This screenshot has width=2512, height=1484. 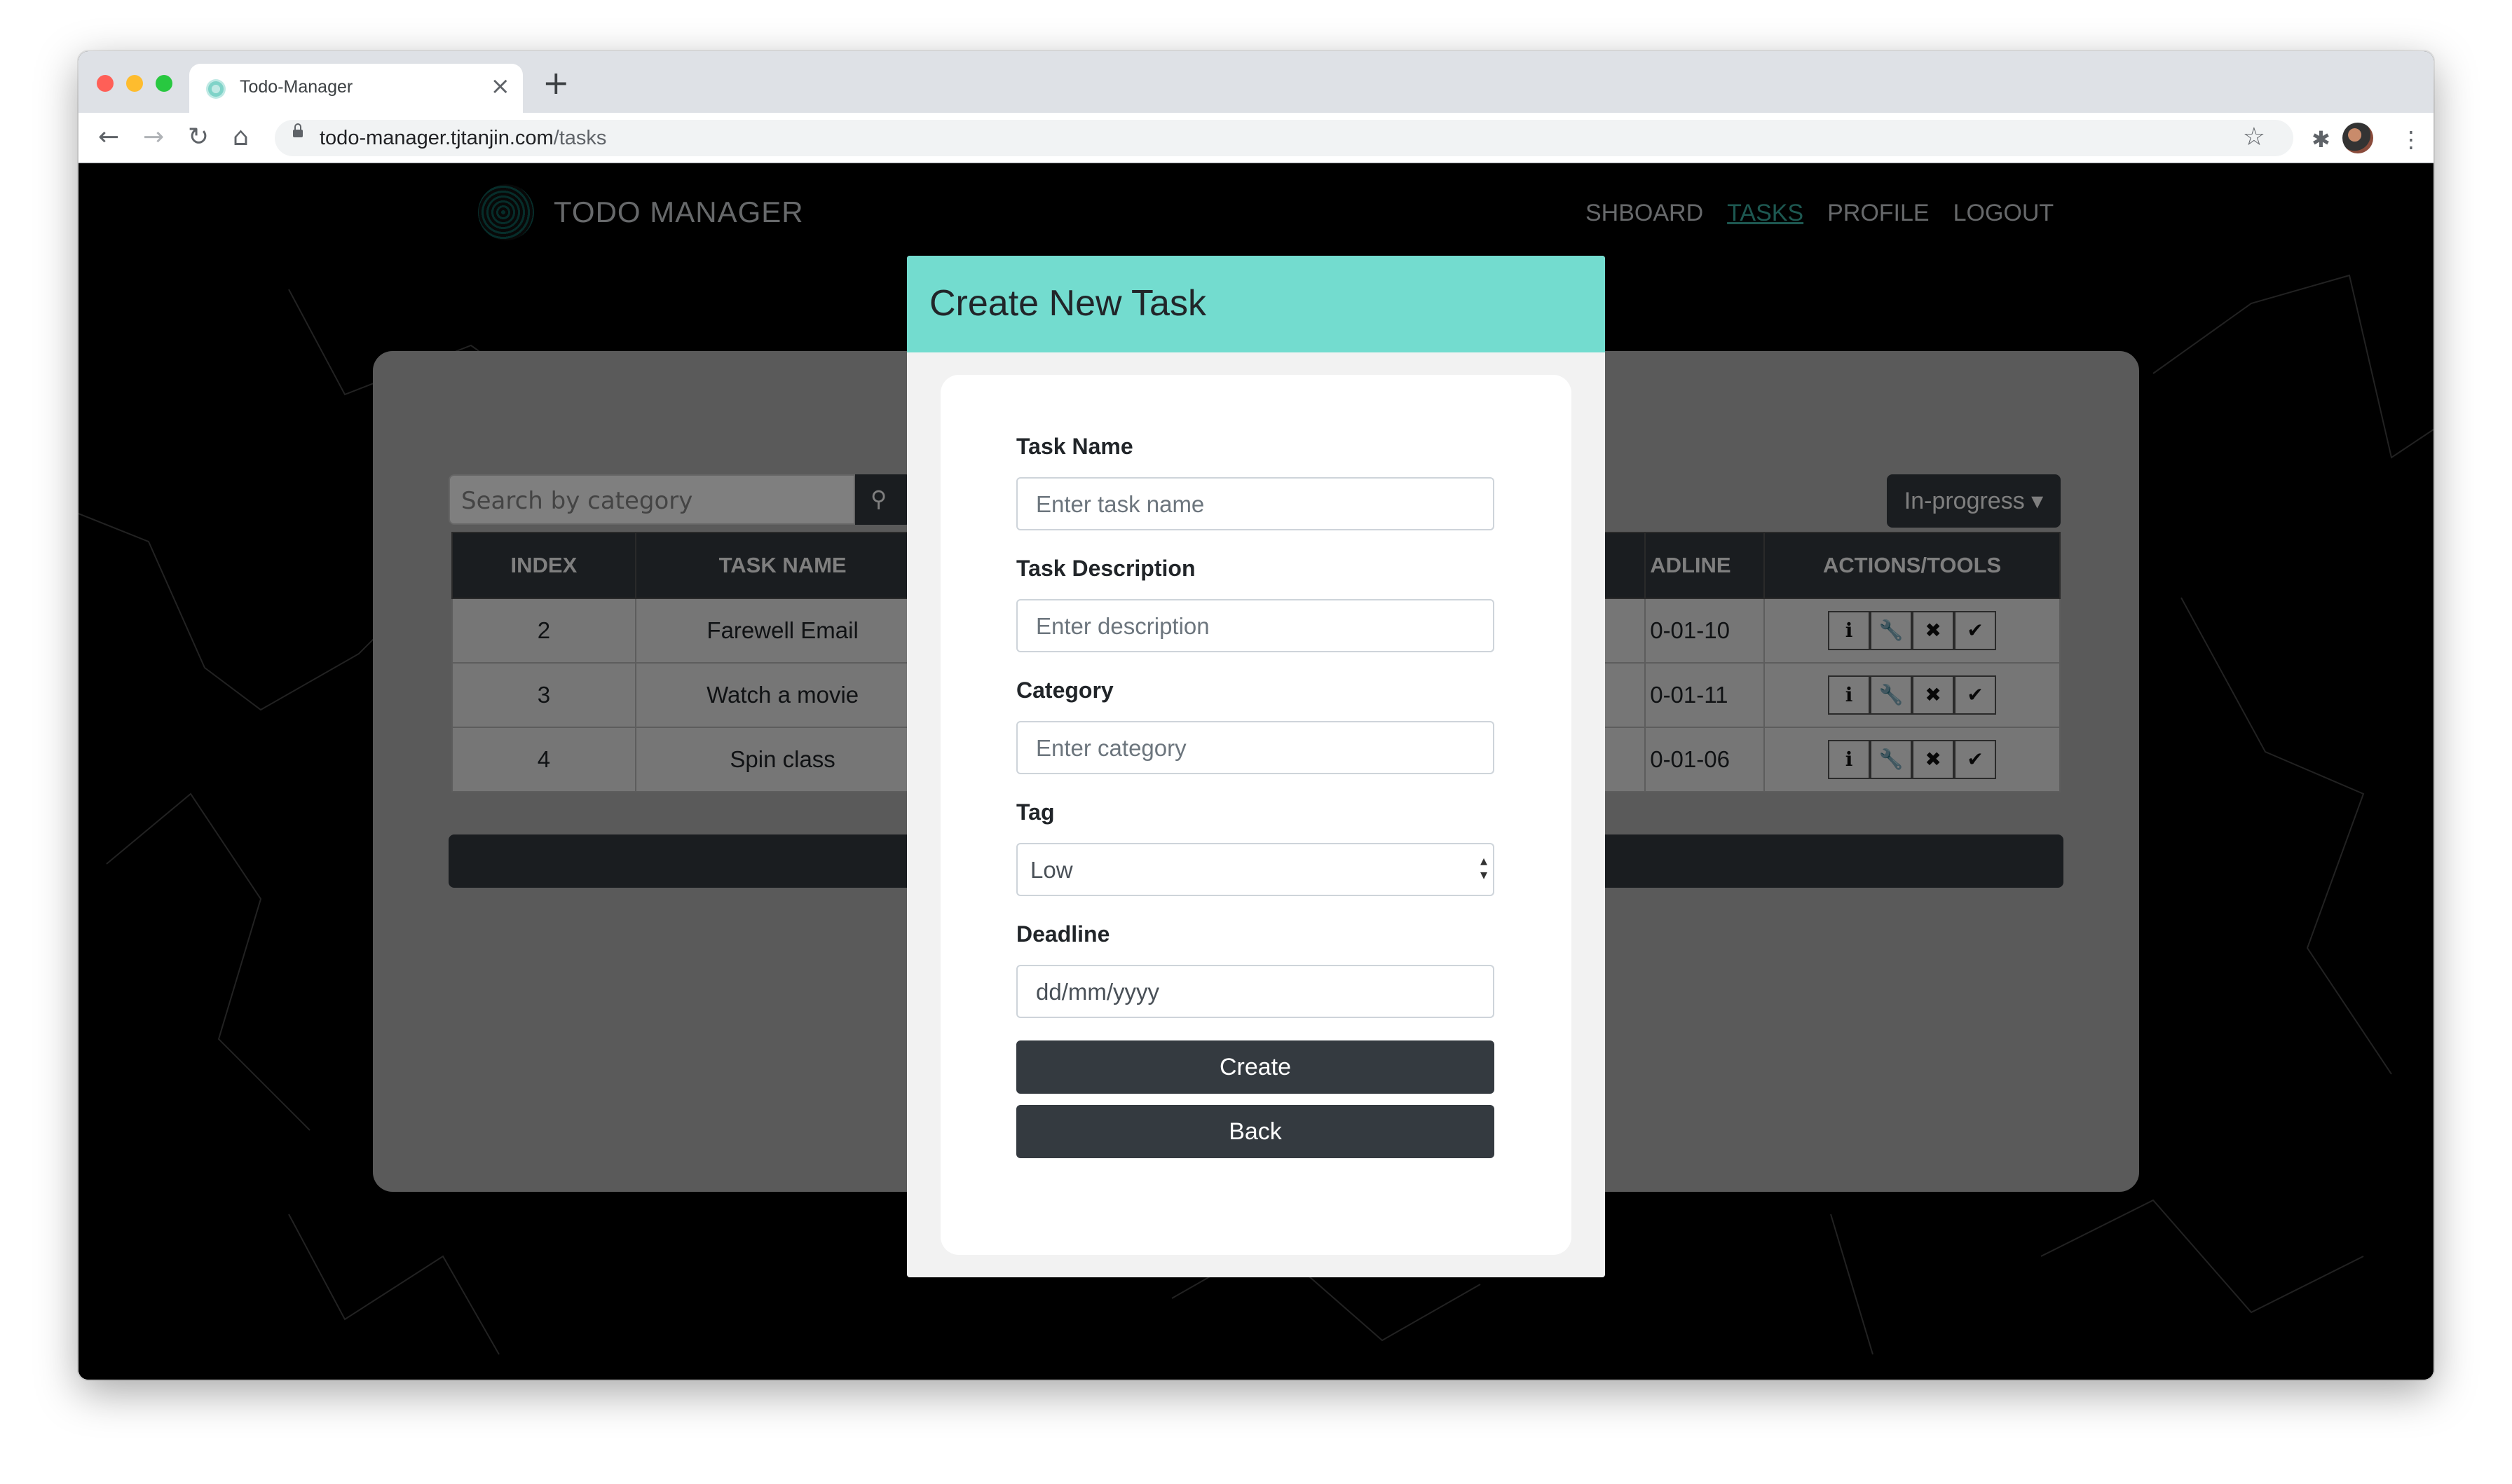 I want to click on lock-icon, so click(x=298, y=130).